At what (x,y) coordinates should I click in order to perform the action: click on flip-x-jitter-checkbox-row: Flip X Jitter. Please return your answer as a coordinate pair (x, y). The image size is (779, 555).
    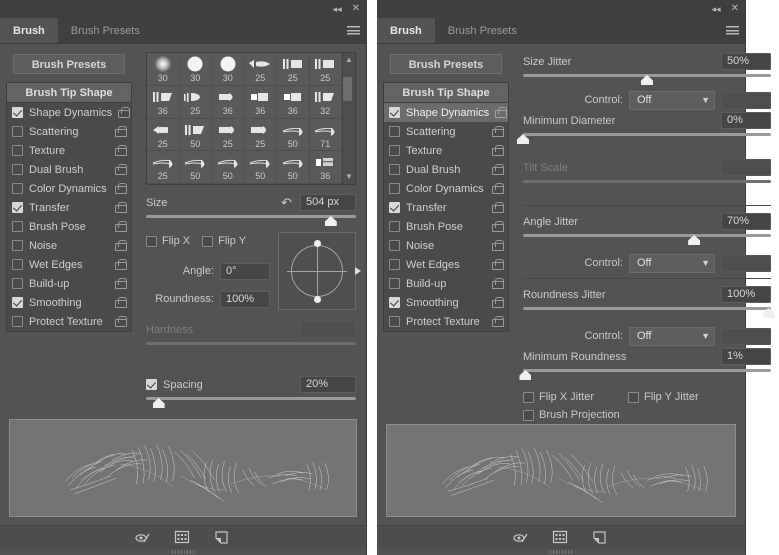
    Looking at the image, I should click on (558, 397).